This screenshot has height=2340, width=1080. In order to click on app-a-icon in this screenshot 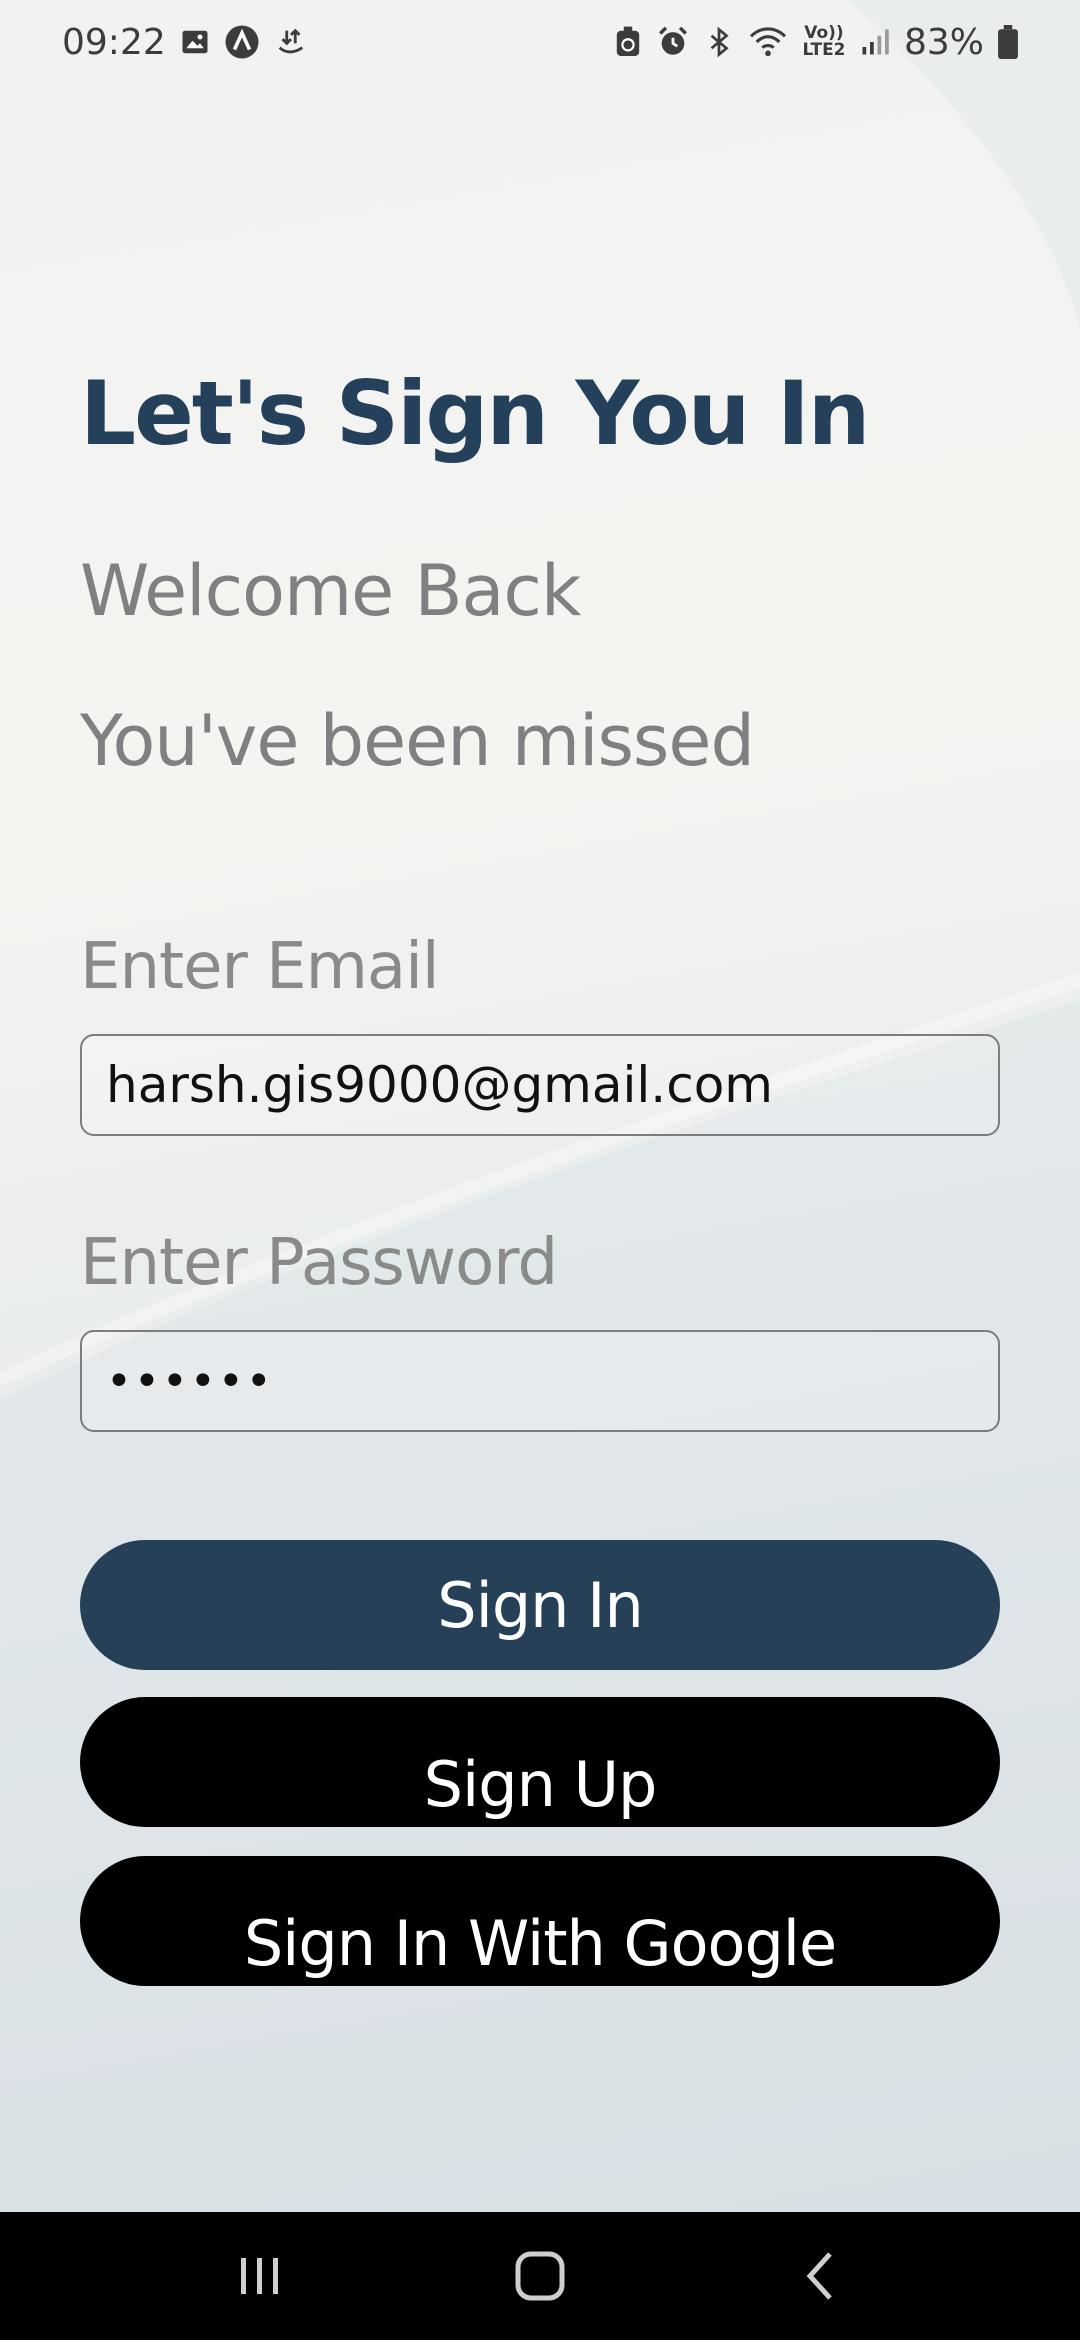, I will do `click(242, 42)`.